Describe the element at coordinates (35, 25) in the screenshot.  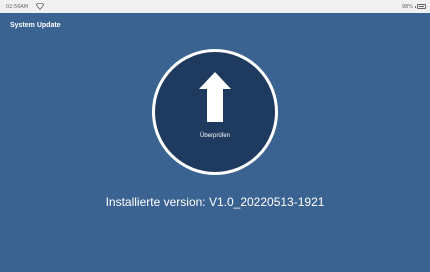
I see `page-title: System Update` at that location.